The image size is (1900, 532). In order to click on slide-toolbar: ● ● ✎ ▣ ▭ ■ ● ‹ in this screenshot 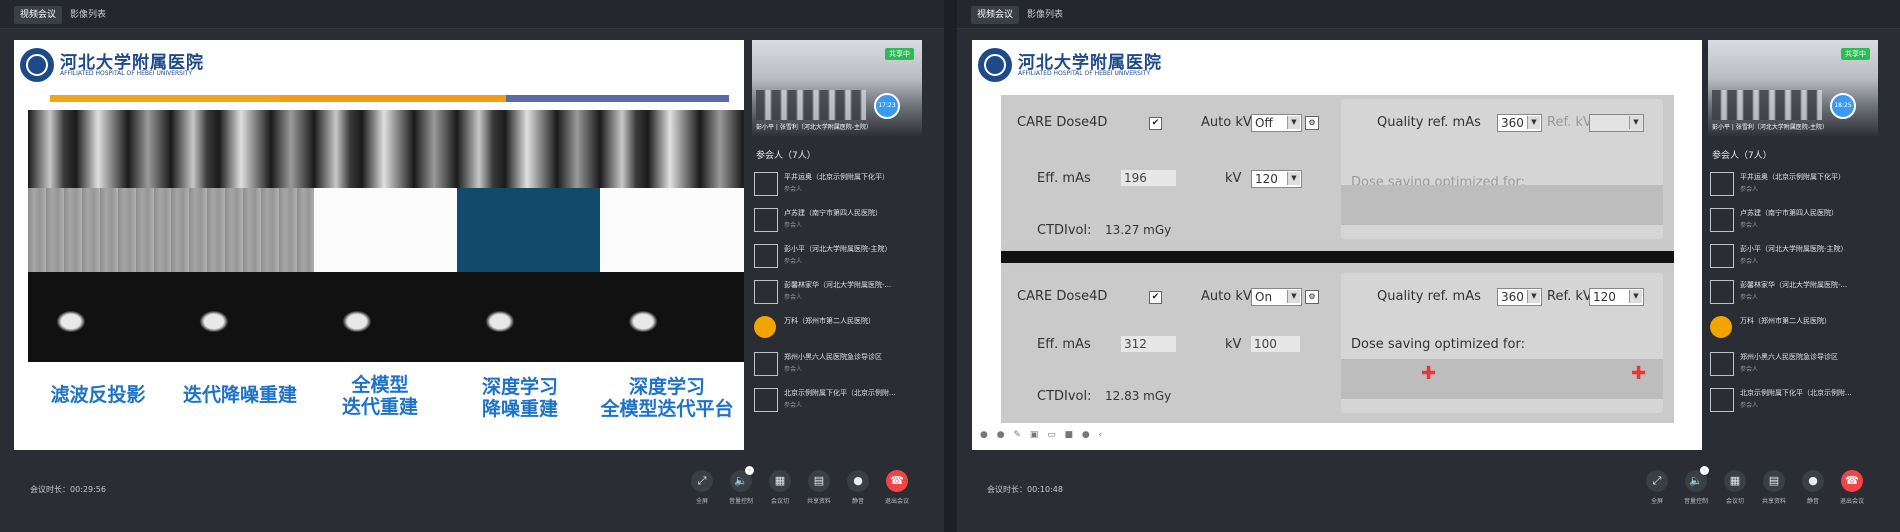, I will do `click(1042, 435)`.